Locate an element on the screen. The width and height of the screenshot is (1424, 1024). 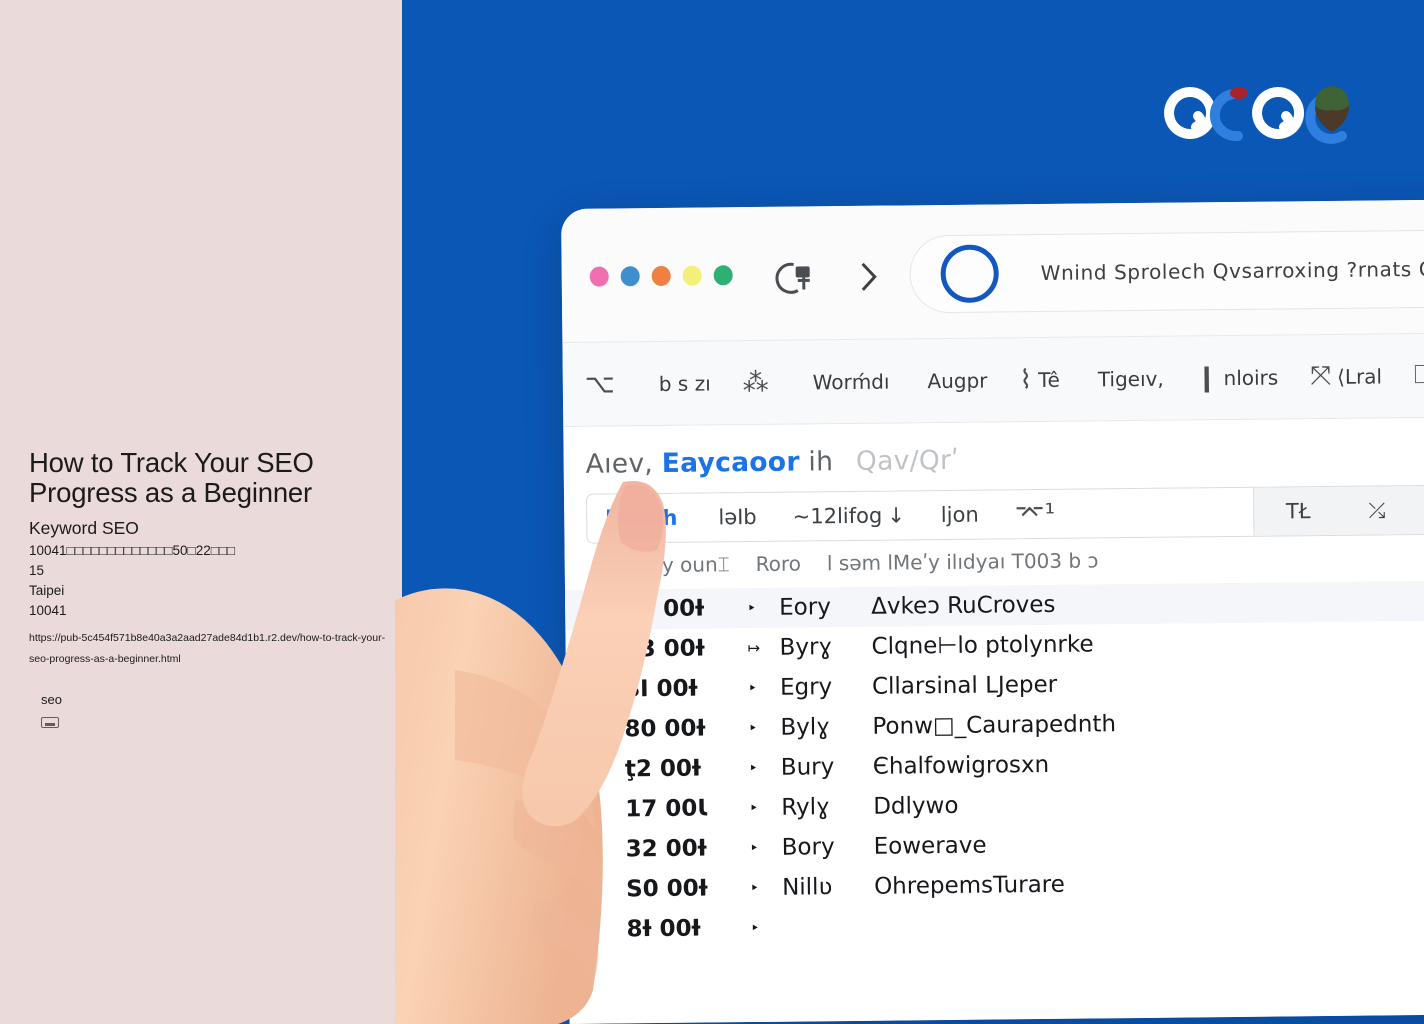
chevron-right-icon is located at coordinates (869, 279).